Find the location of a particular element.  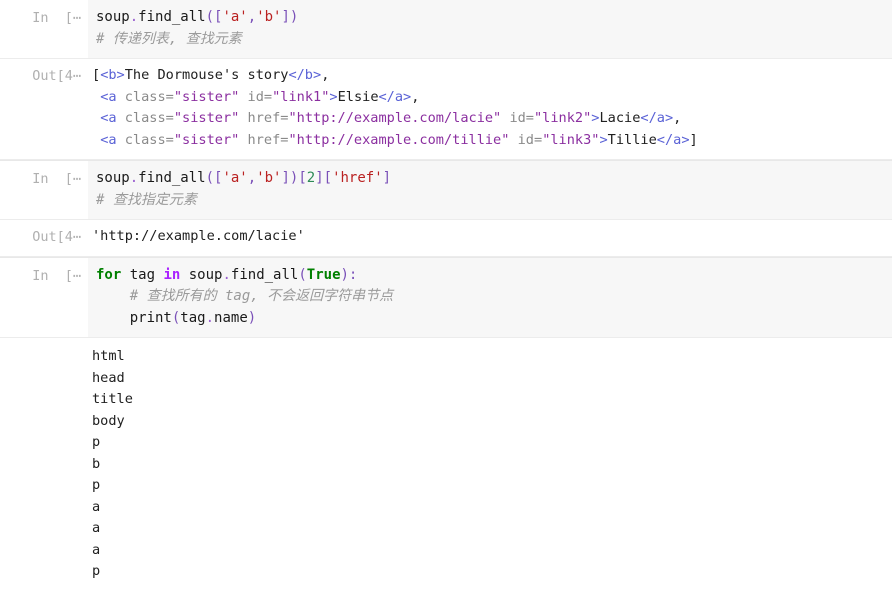

token-punct: ( is located at coordinates (302, 274).